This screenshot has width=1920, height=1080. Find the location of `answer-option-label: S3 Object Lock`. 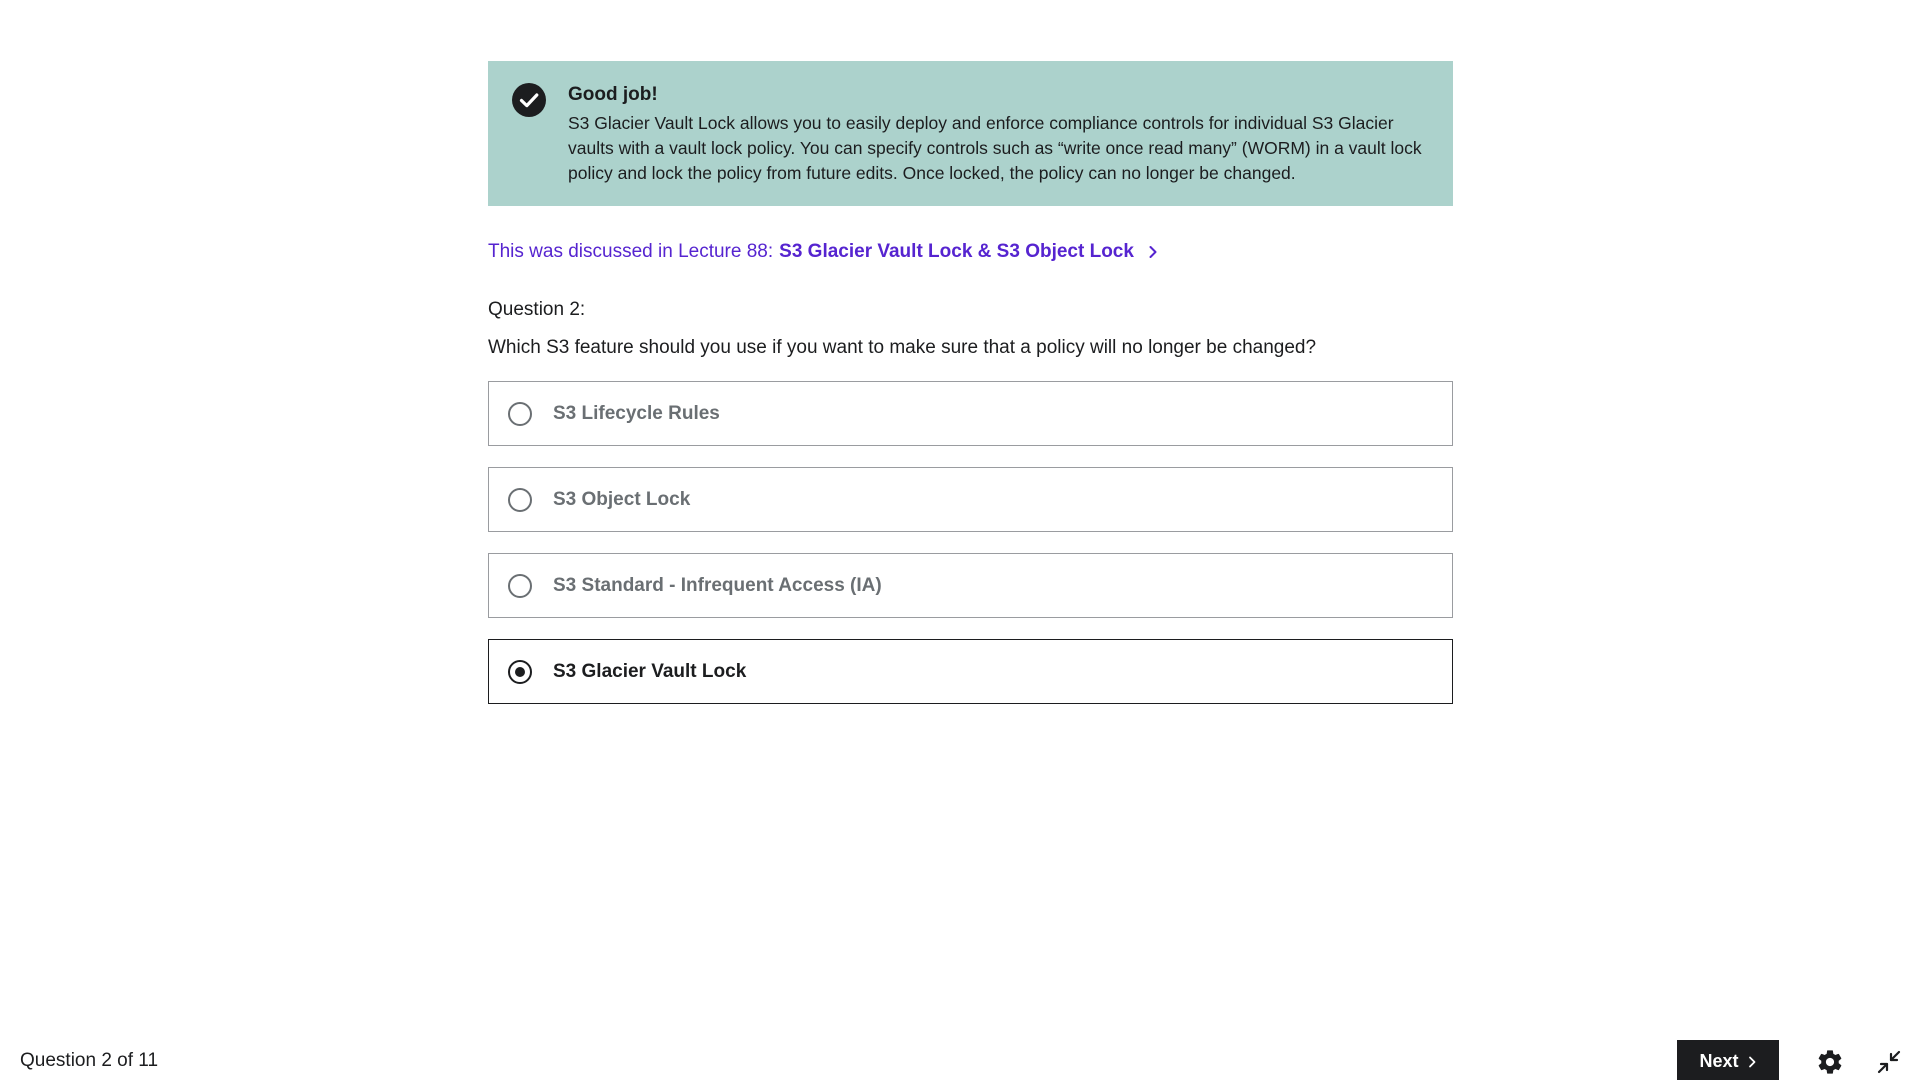

answer-option-label: S3 Object Lock is located at coordinates (622, 499).